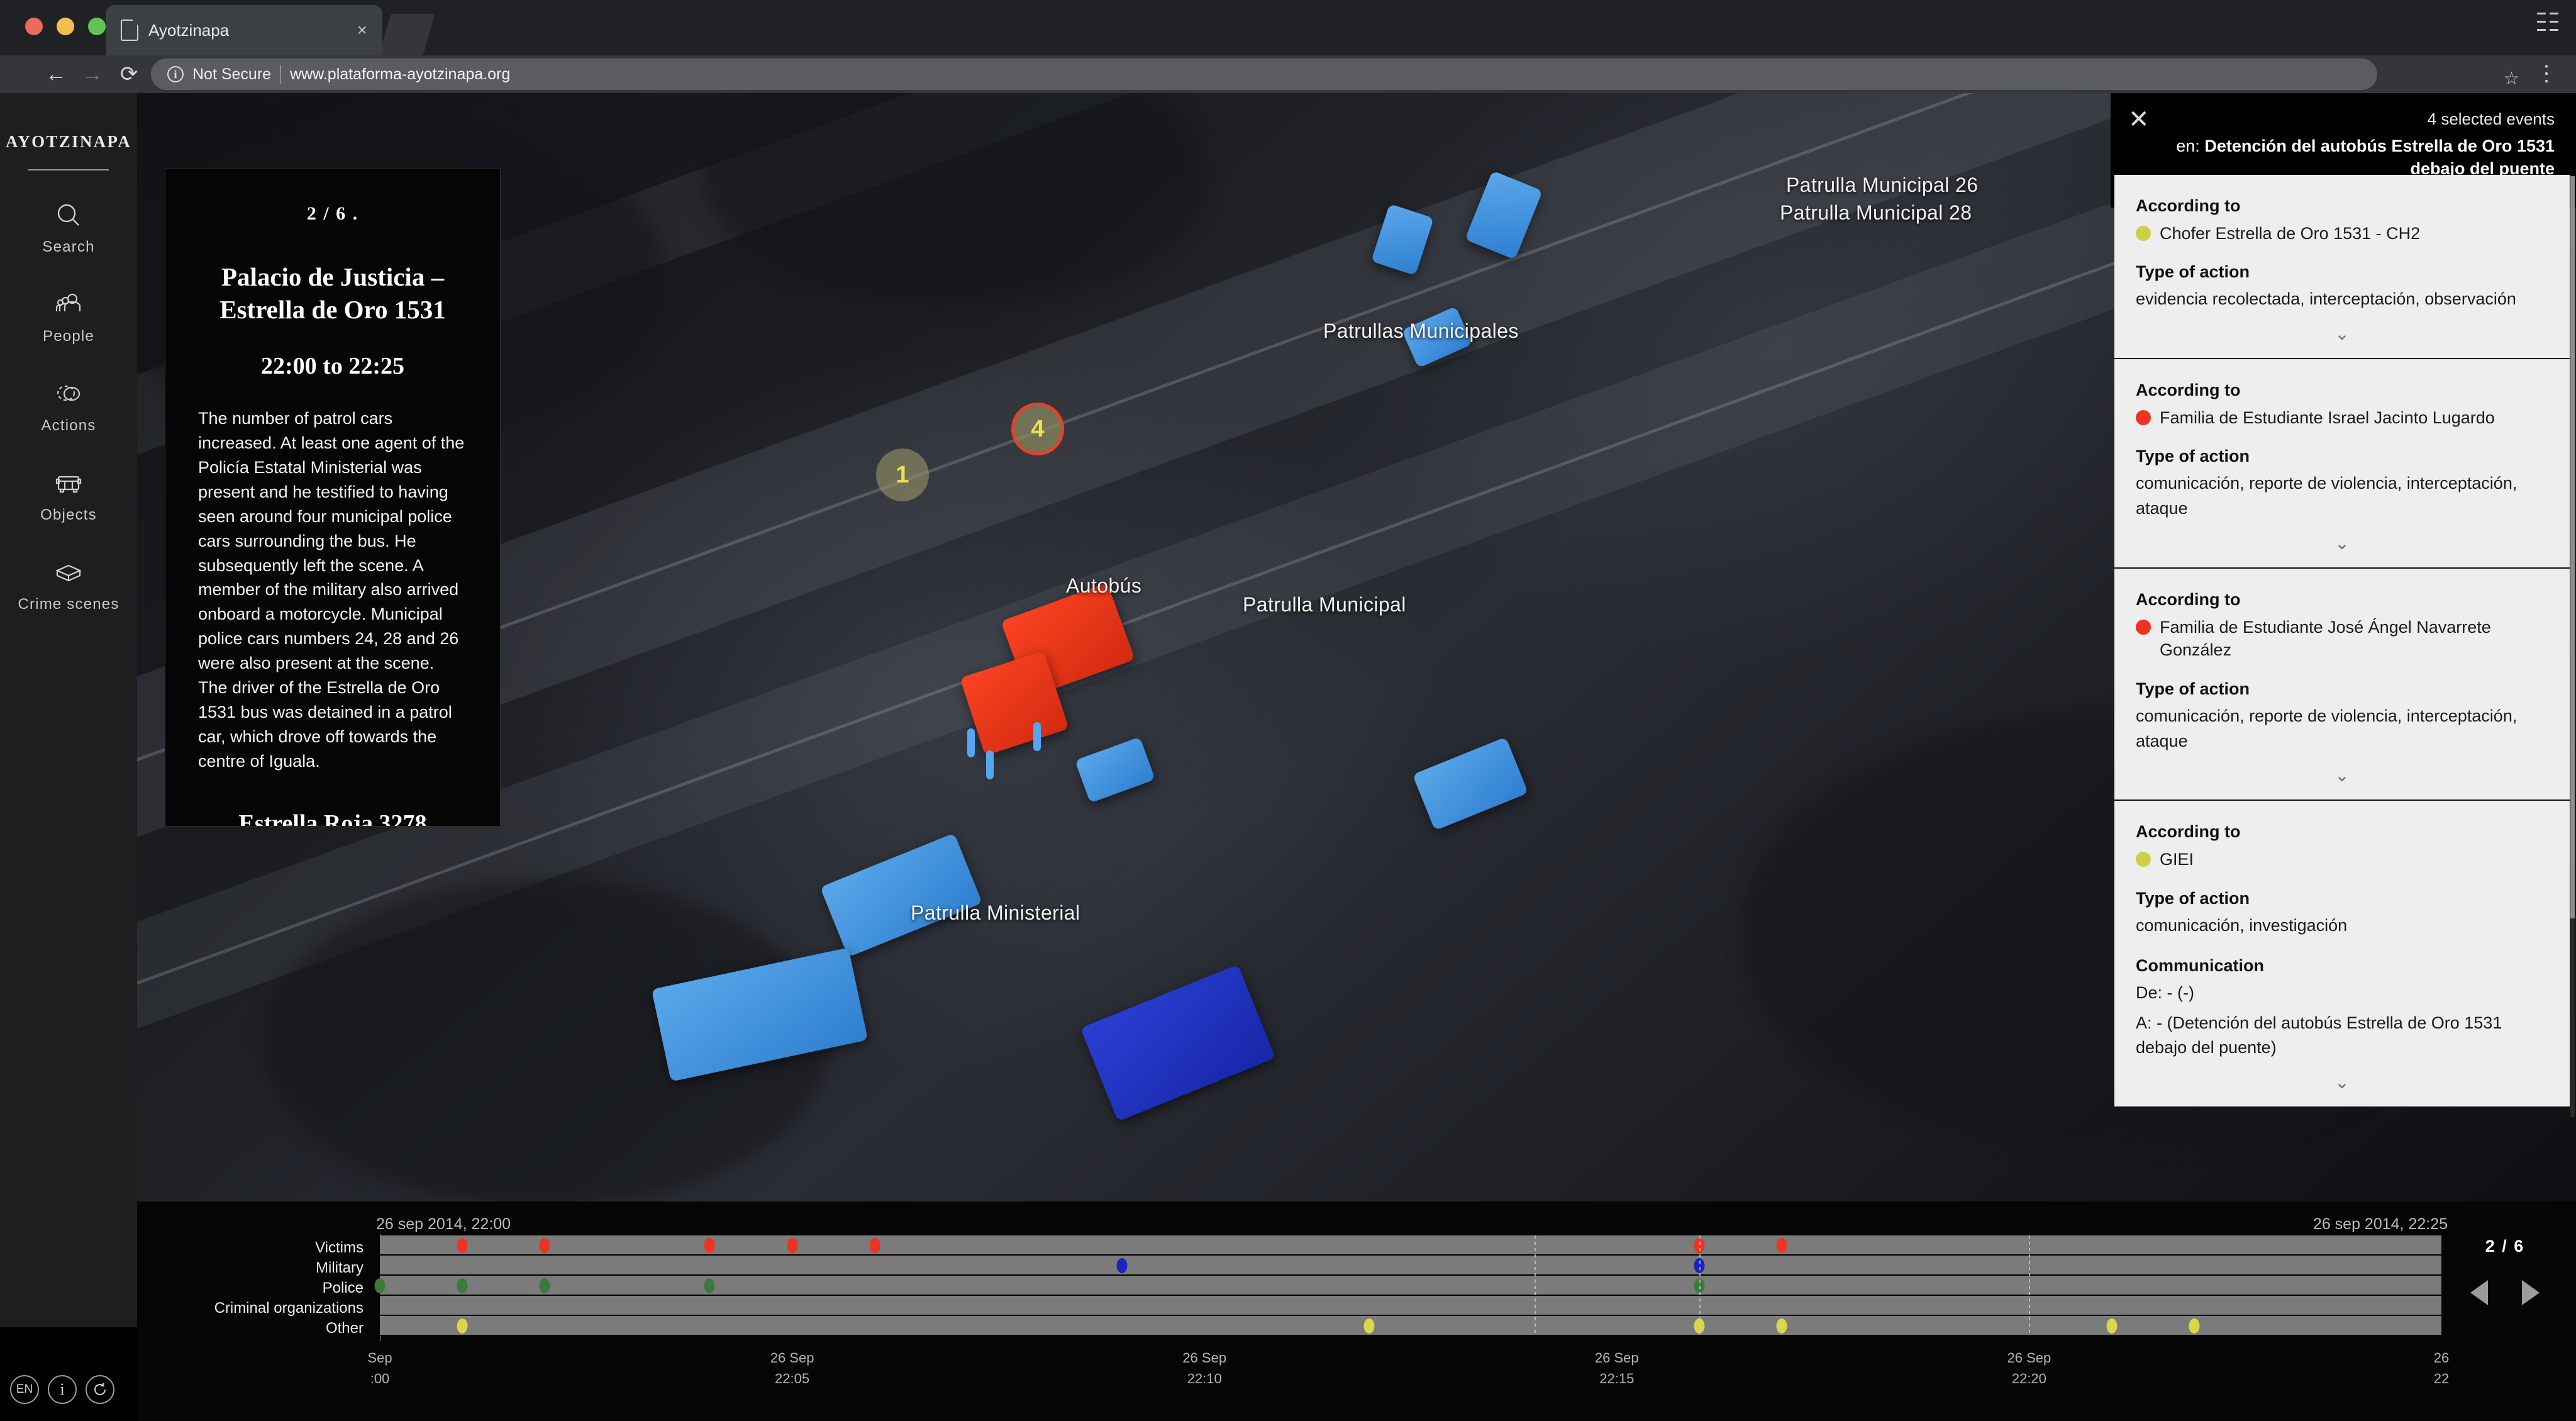 This screenshot has width=2576, height=1421. Describe the element at coordinates (68, 216) in the screenshot. I see `search-icon` at that location.